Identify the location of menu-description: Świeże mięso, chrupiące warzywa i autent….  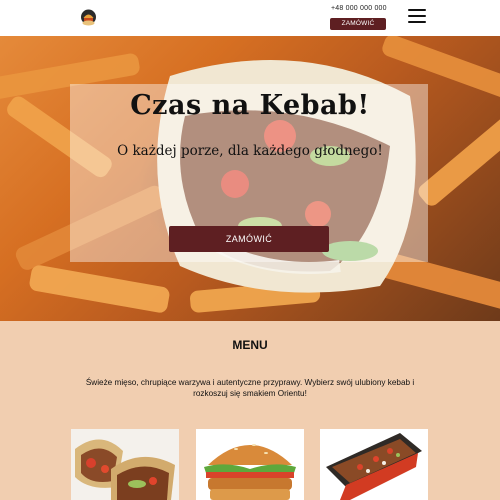
(250, 388).